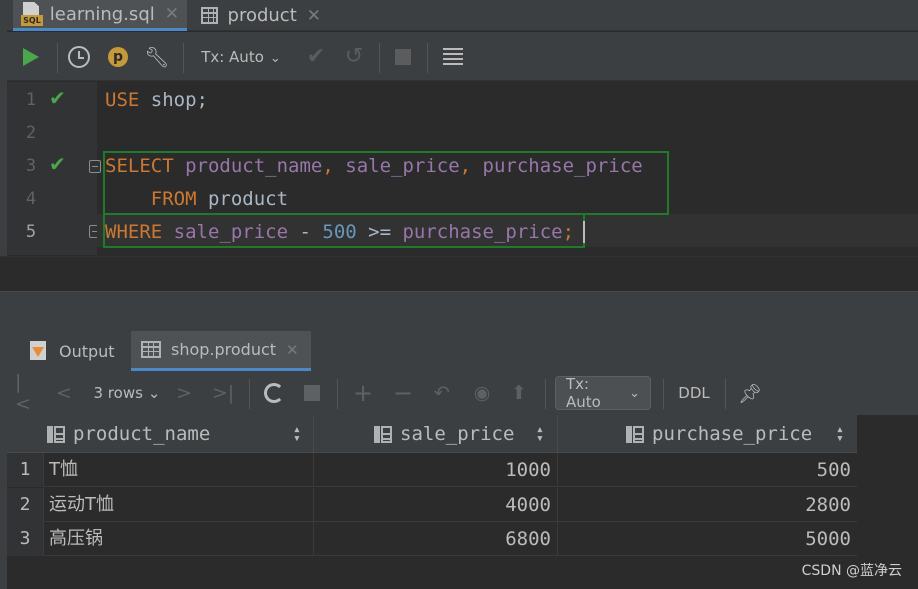 Image resolution: width=918 pixels, height=589 pixels. Describe the element at coordinates (275, 58) in the screenshot. I see `chevron-down-icon: ⌄` at that location.